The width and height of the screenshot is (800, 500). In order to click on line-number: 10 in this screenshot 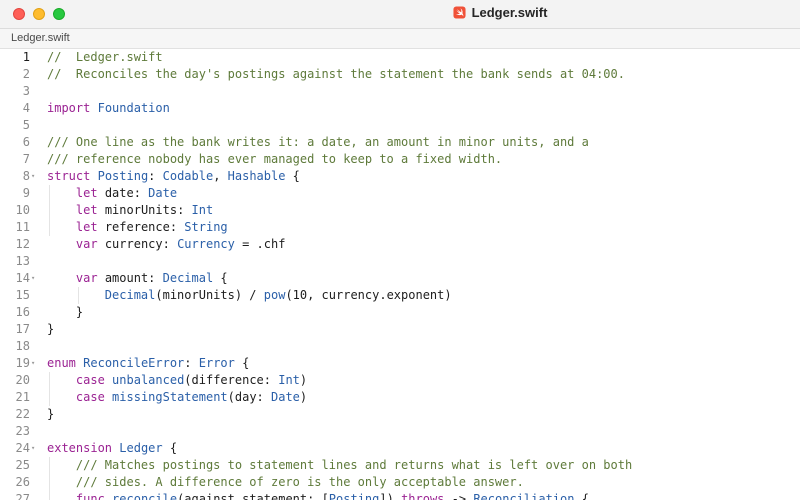, I will do `click(22, 210)`.